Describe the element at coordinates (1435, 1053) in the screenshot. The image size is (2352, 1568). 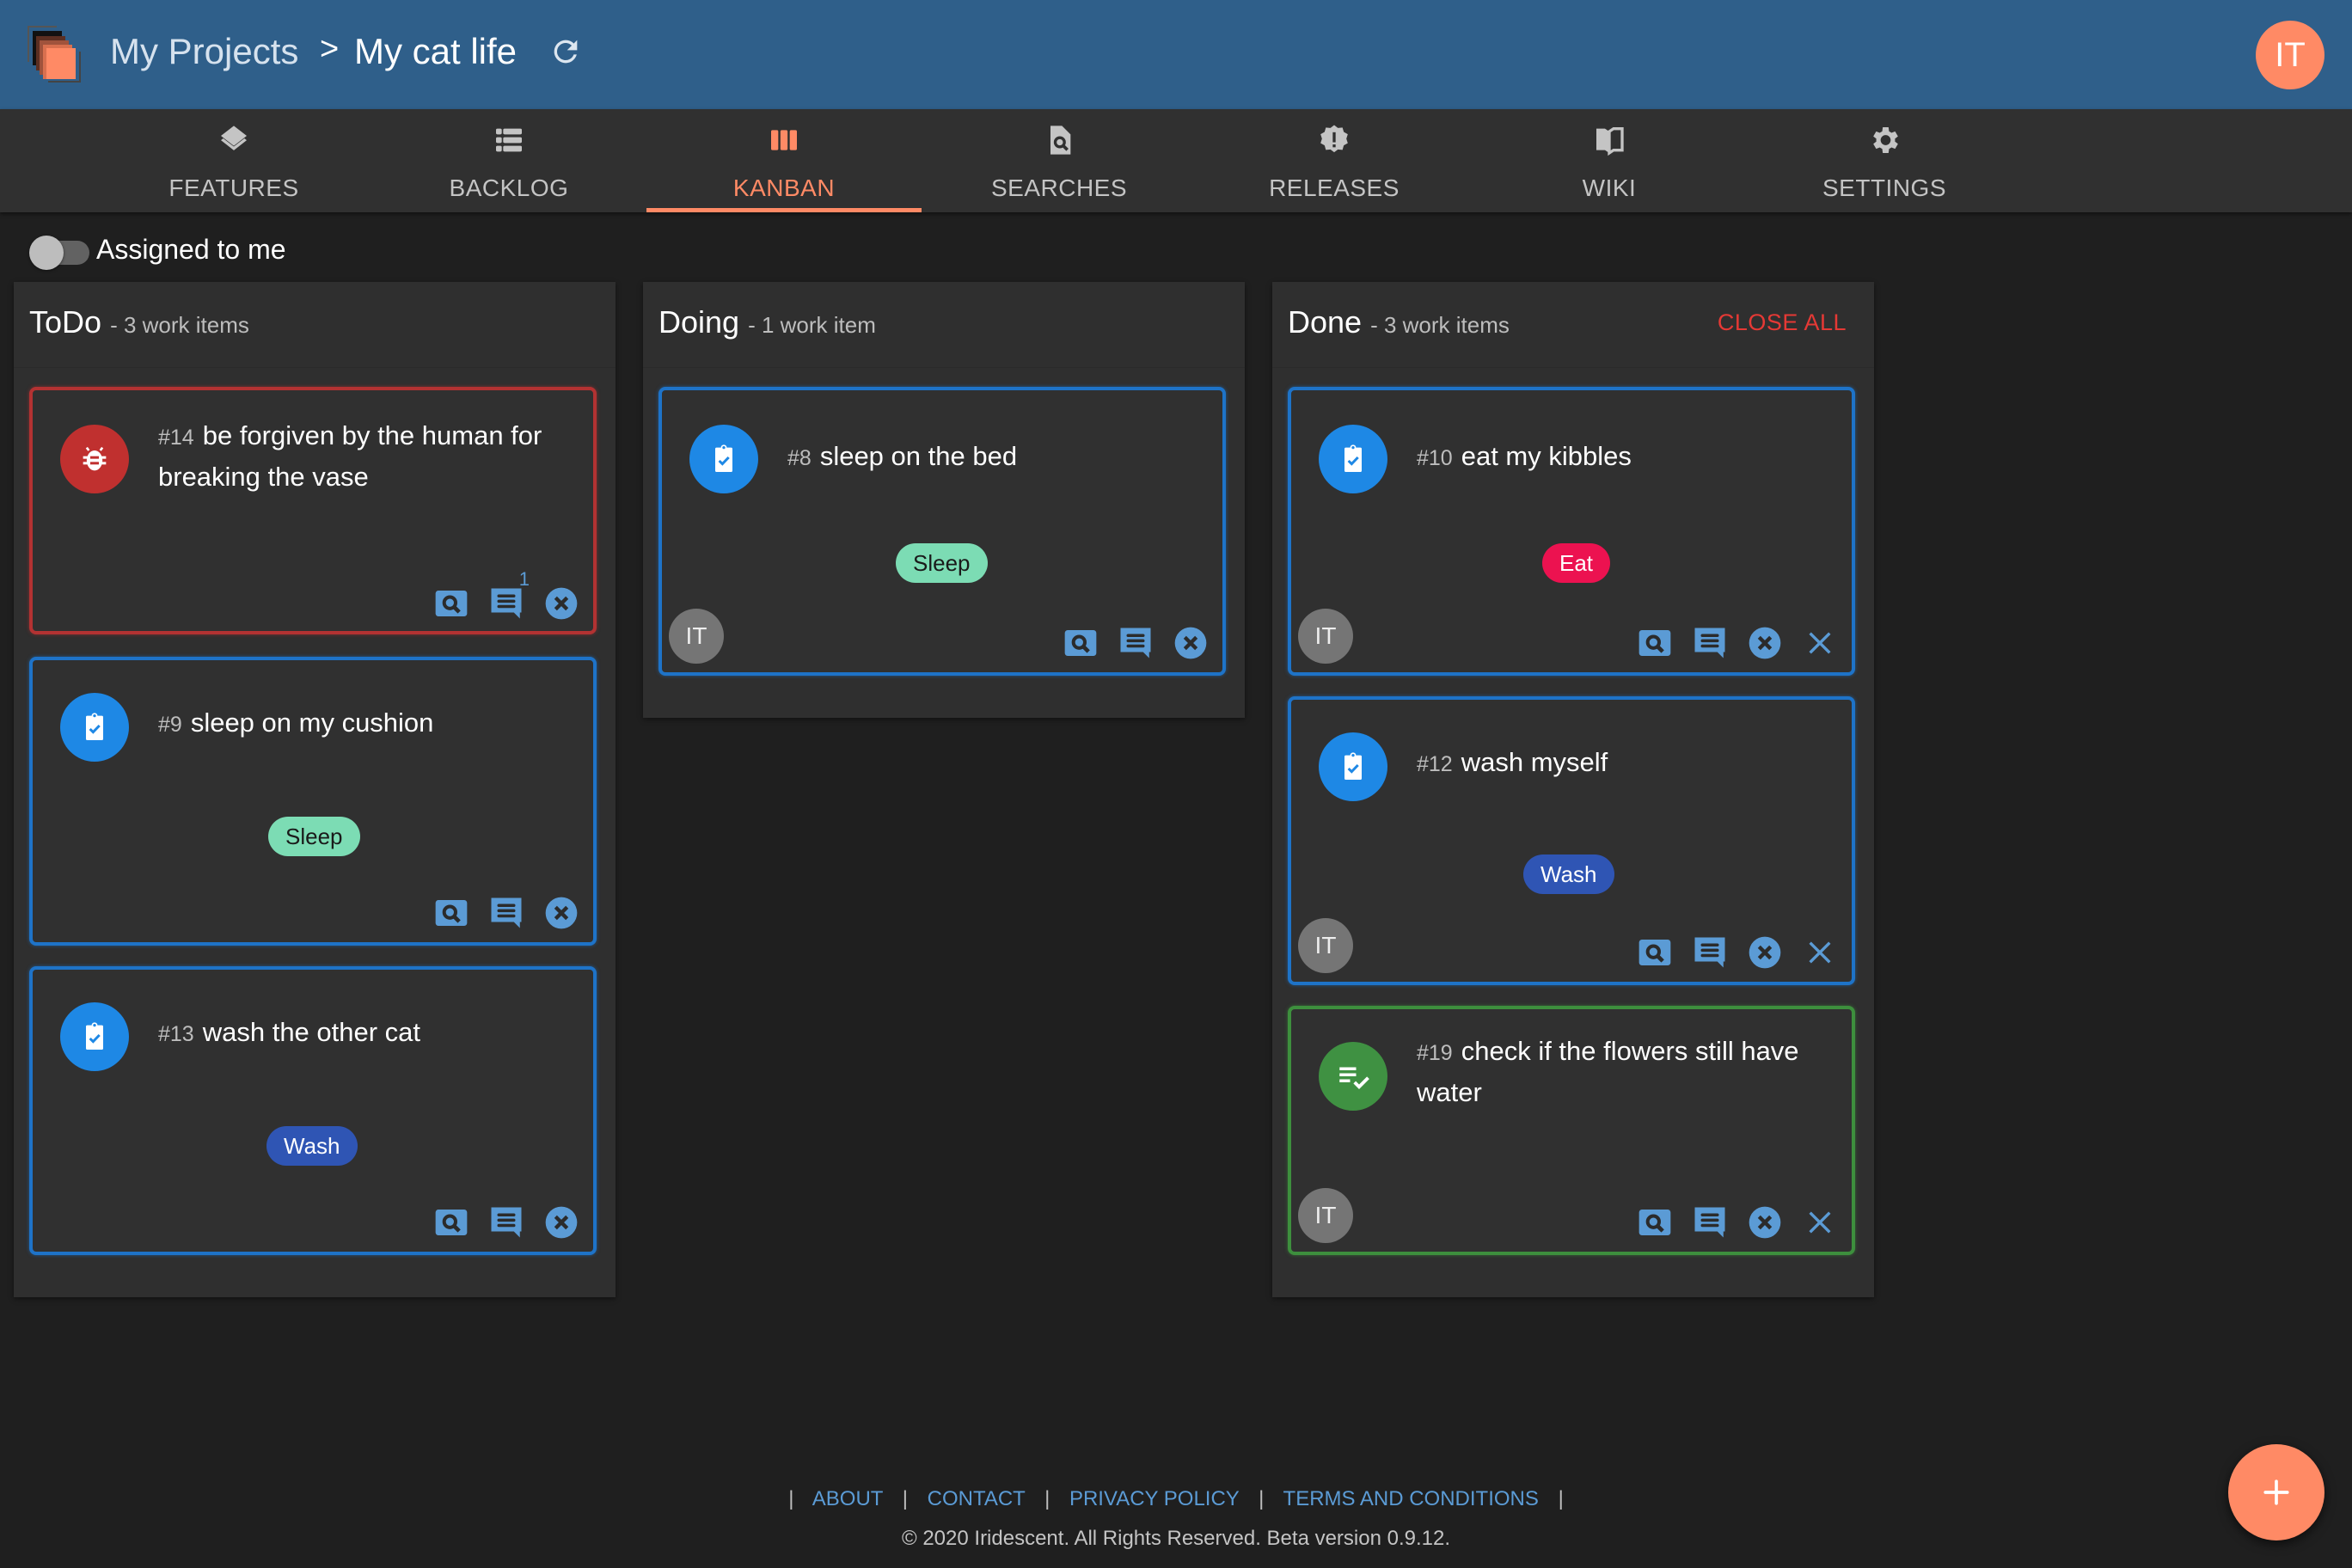
I see `card-id: #19` at that location.